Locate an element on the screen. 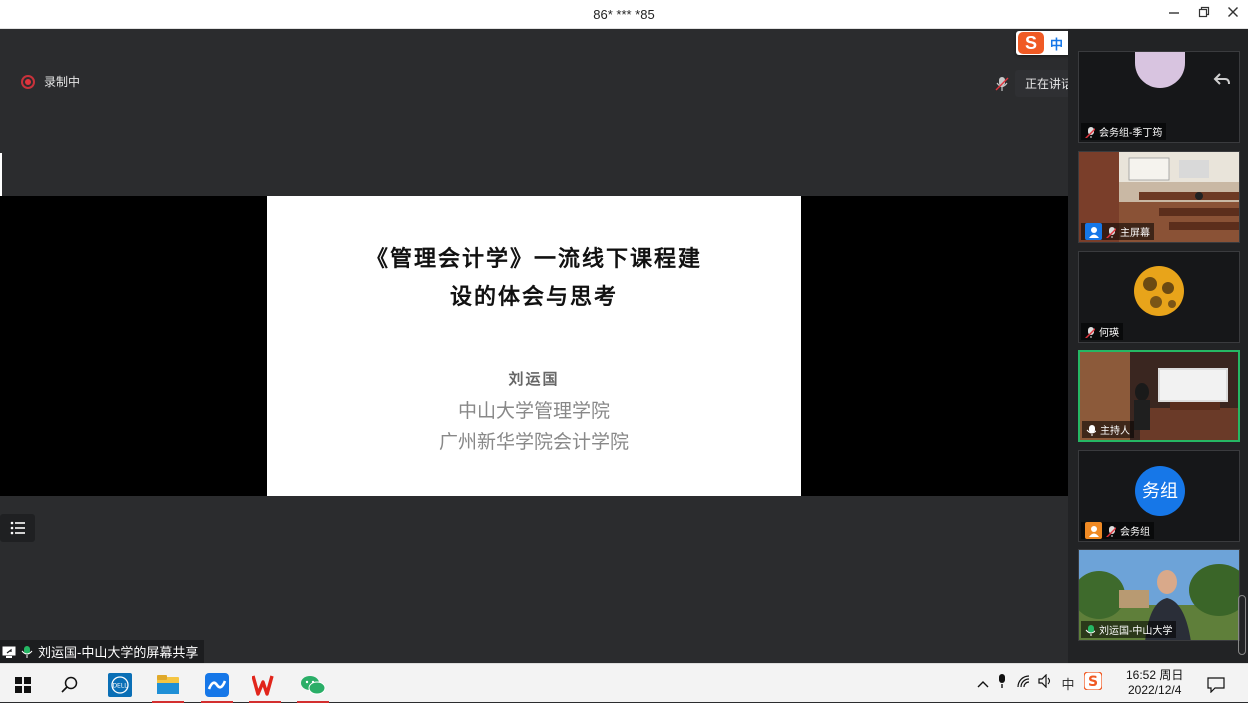 The image size is (1248, 703). svg-text: DELL is located at coordinates (120, 686).